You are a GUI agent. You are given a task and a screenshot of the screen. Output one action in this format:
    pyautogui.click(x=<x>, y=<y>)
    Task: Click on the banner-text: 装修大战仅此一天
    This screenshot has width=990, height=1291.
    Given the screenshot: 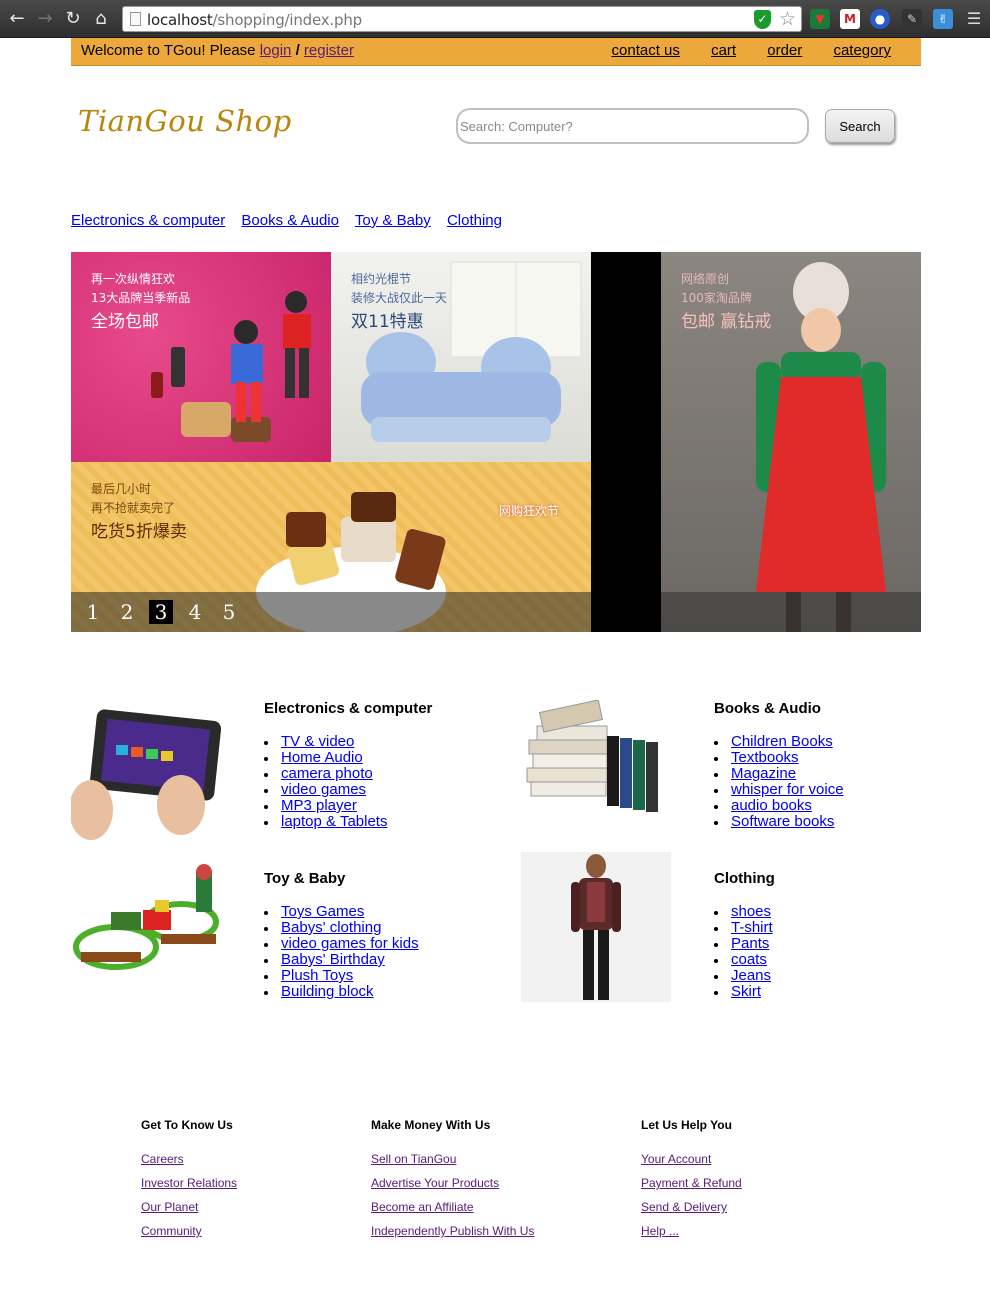 What is the action you would take?
    pyautogui.click(x=399, y=298)
    